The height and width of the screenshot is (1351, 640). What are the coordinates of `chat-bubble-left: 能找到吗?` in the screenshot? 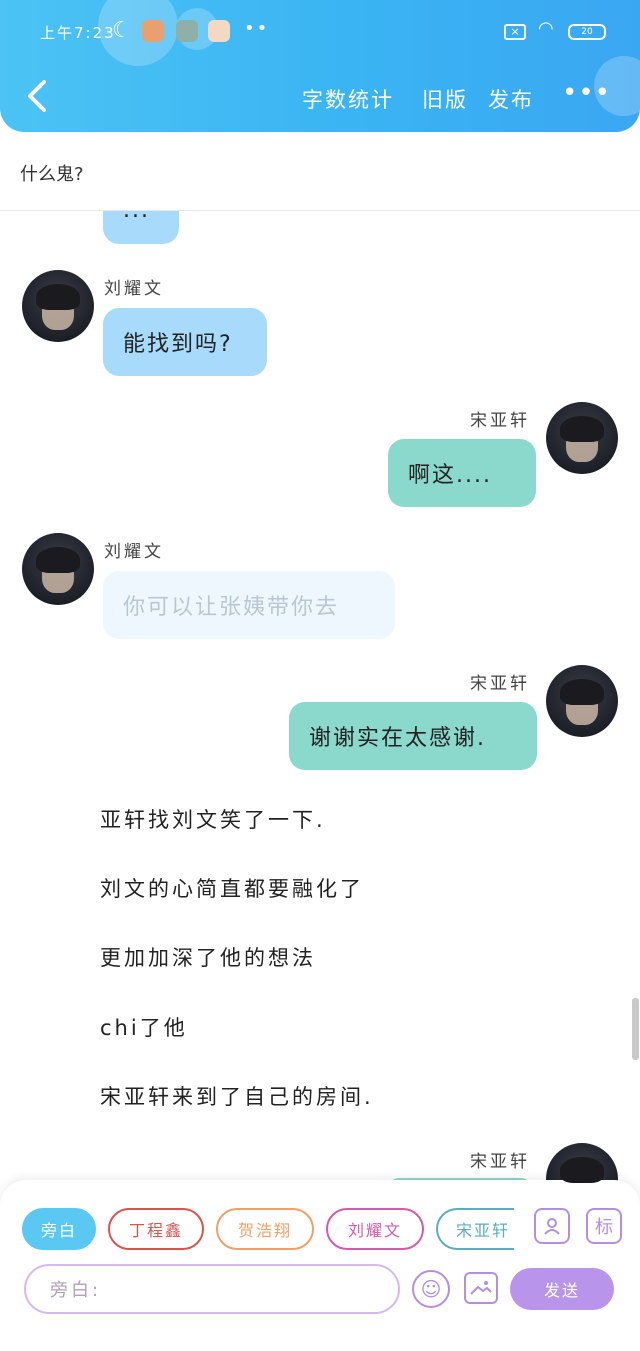 It's located at (185, 342).